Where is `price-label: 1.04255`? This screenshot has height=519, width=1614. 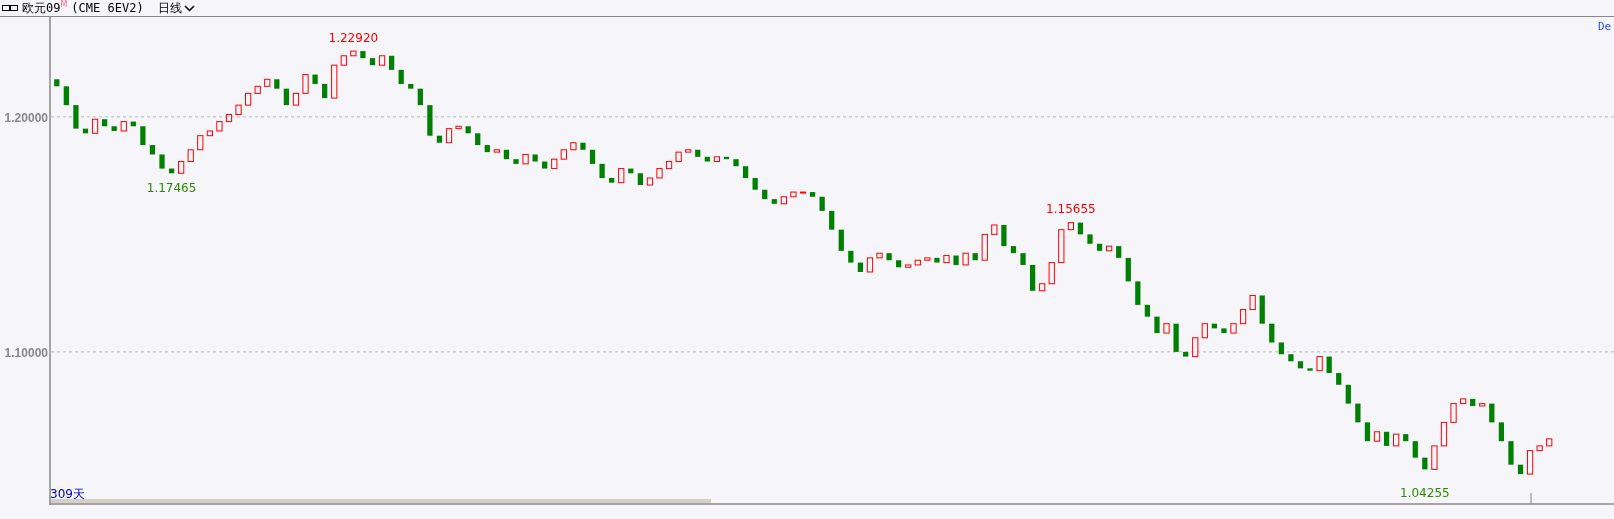
price-label: 1.04255 is located at coordinates (1425, 493).